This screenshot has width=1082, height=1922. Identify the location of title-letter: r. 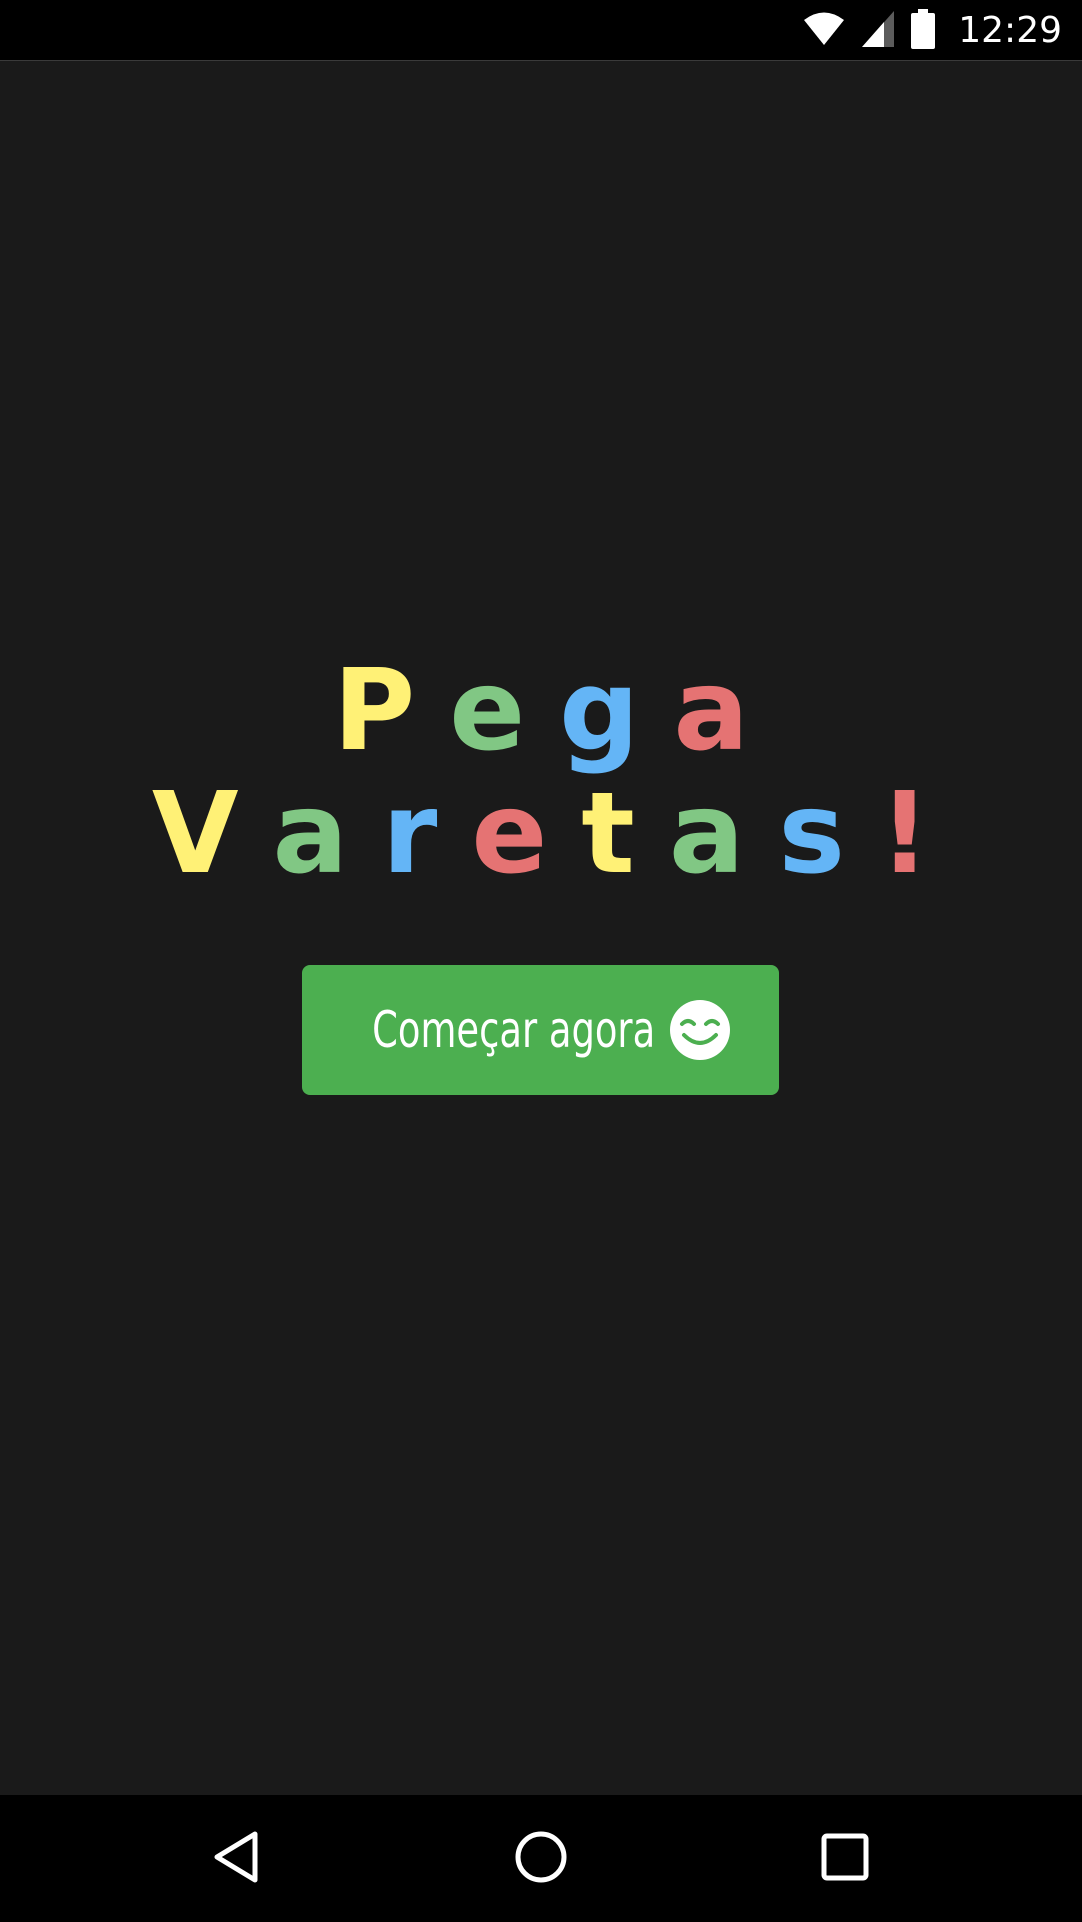
(427, 834).